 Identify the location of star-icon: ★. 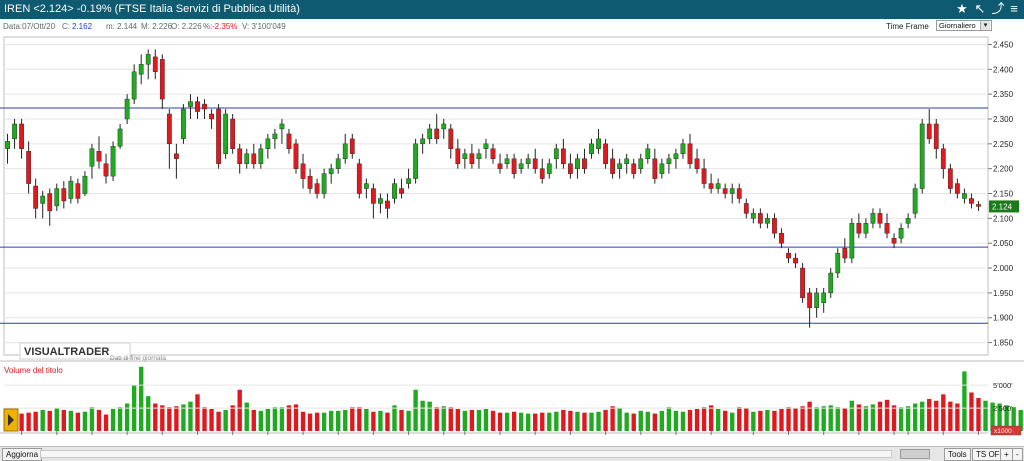
(962, 9).